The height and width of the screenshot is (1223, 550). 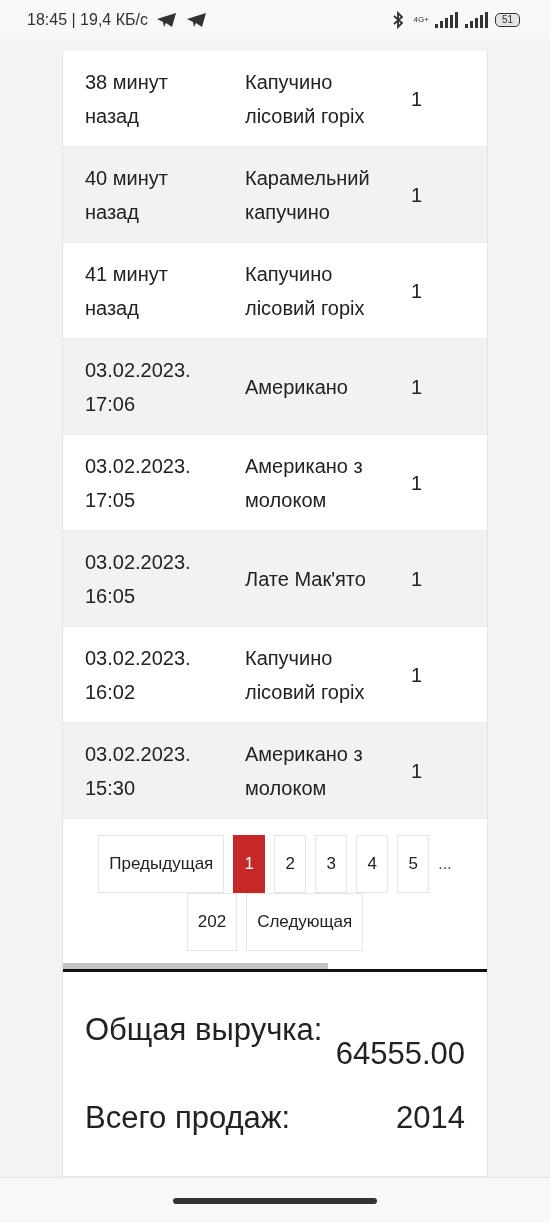 I want to click on page-button: Следующая, so click(x=305, y=922).